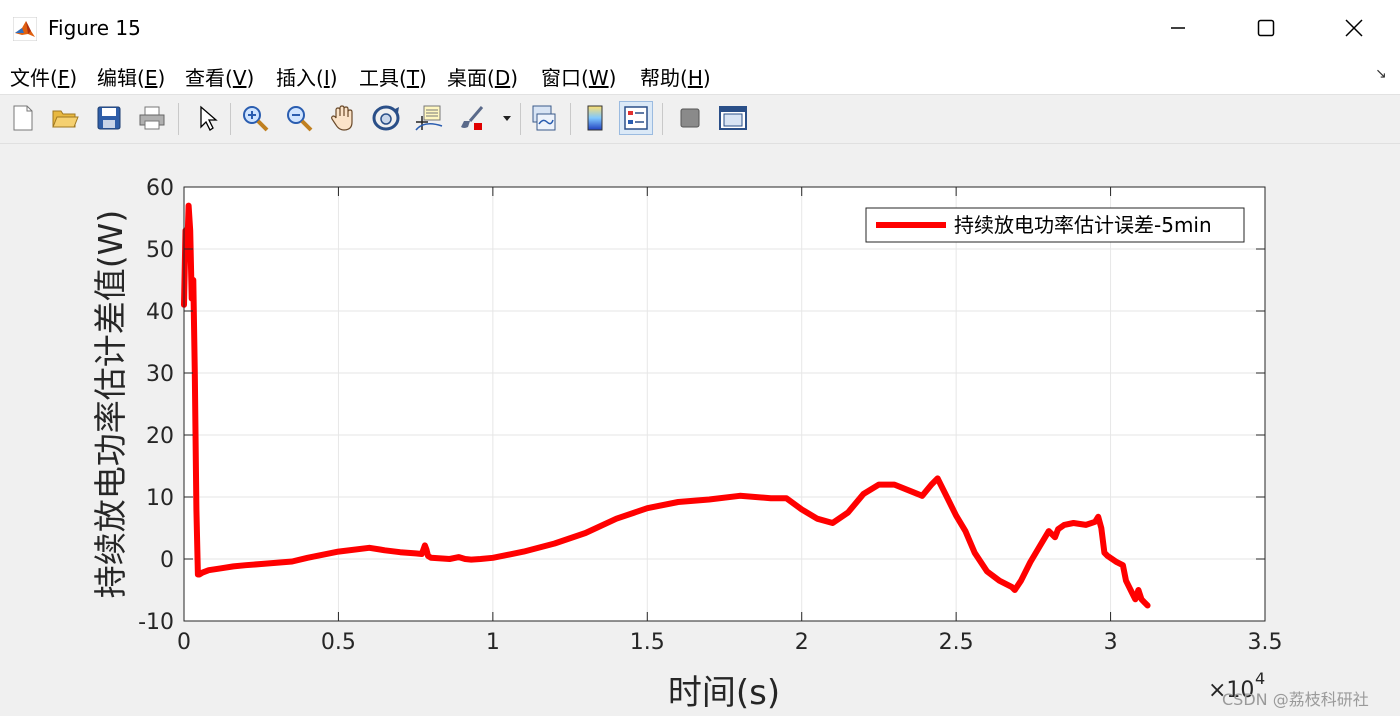  I want to click on hide-plot-tools-button, so click(690, 118).